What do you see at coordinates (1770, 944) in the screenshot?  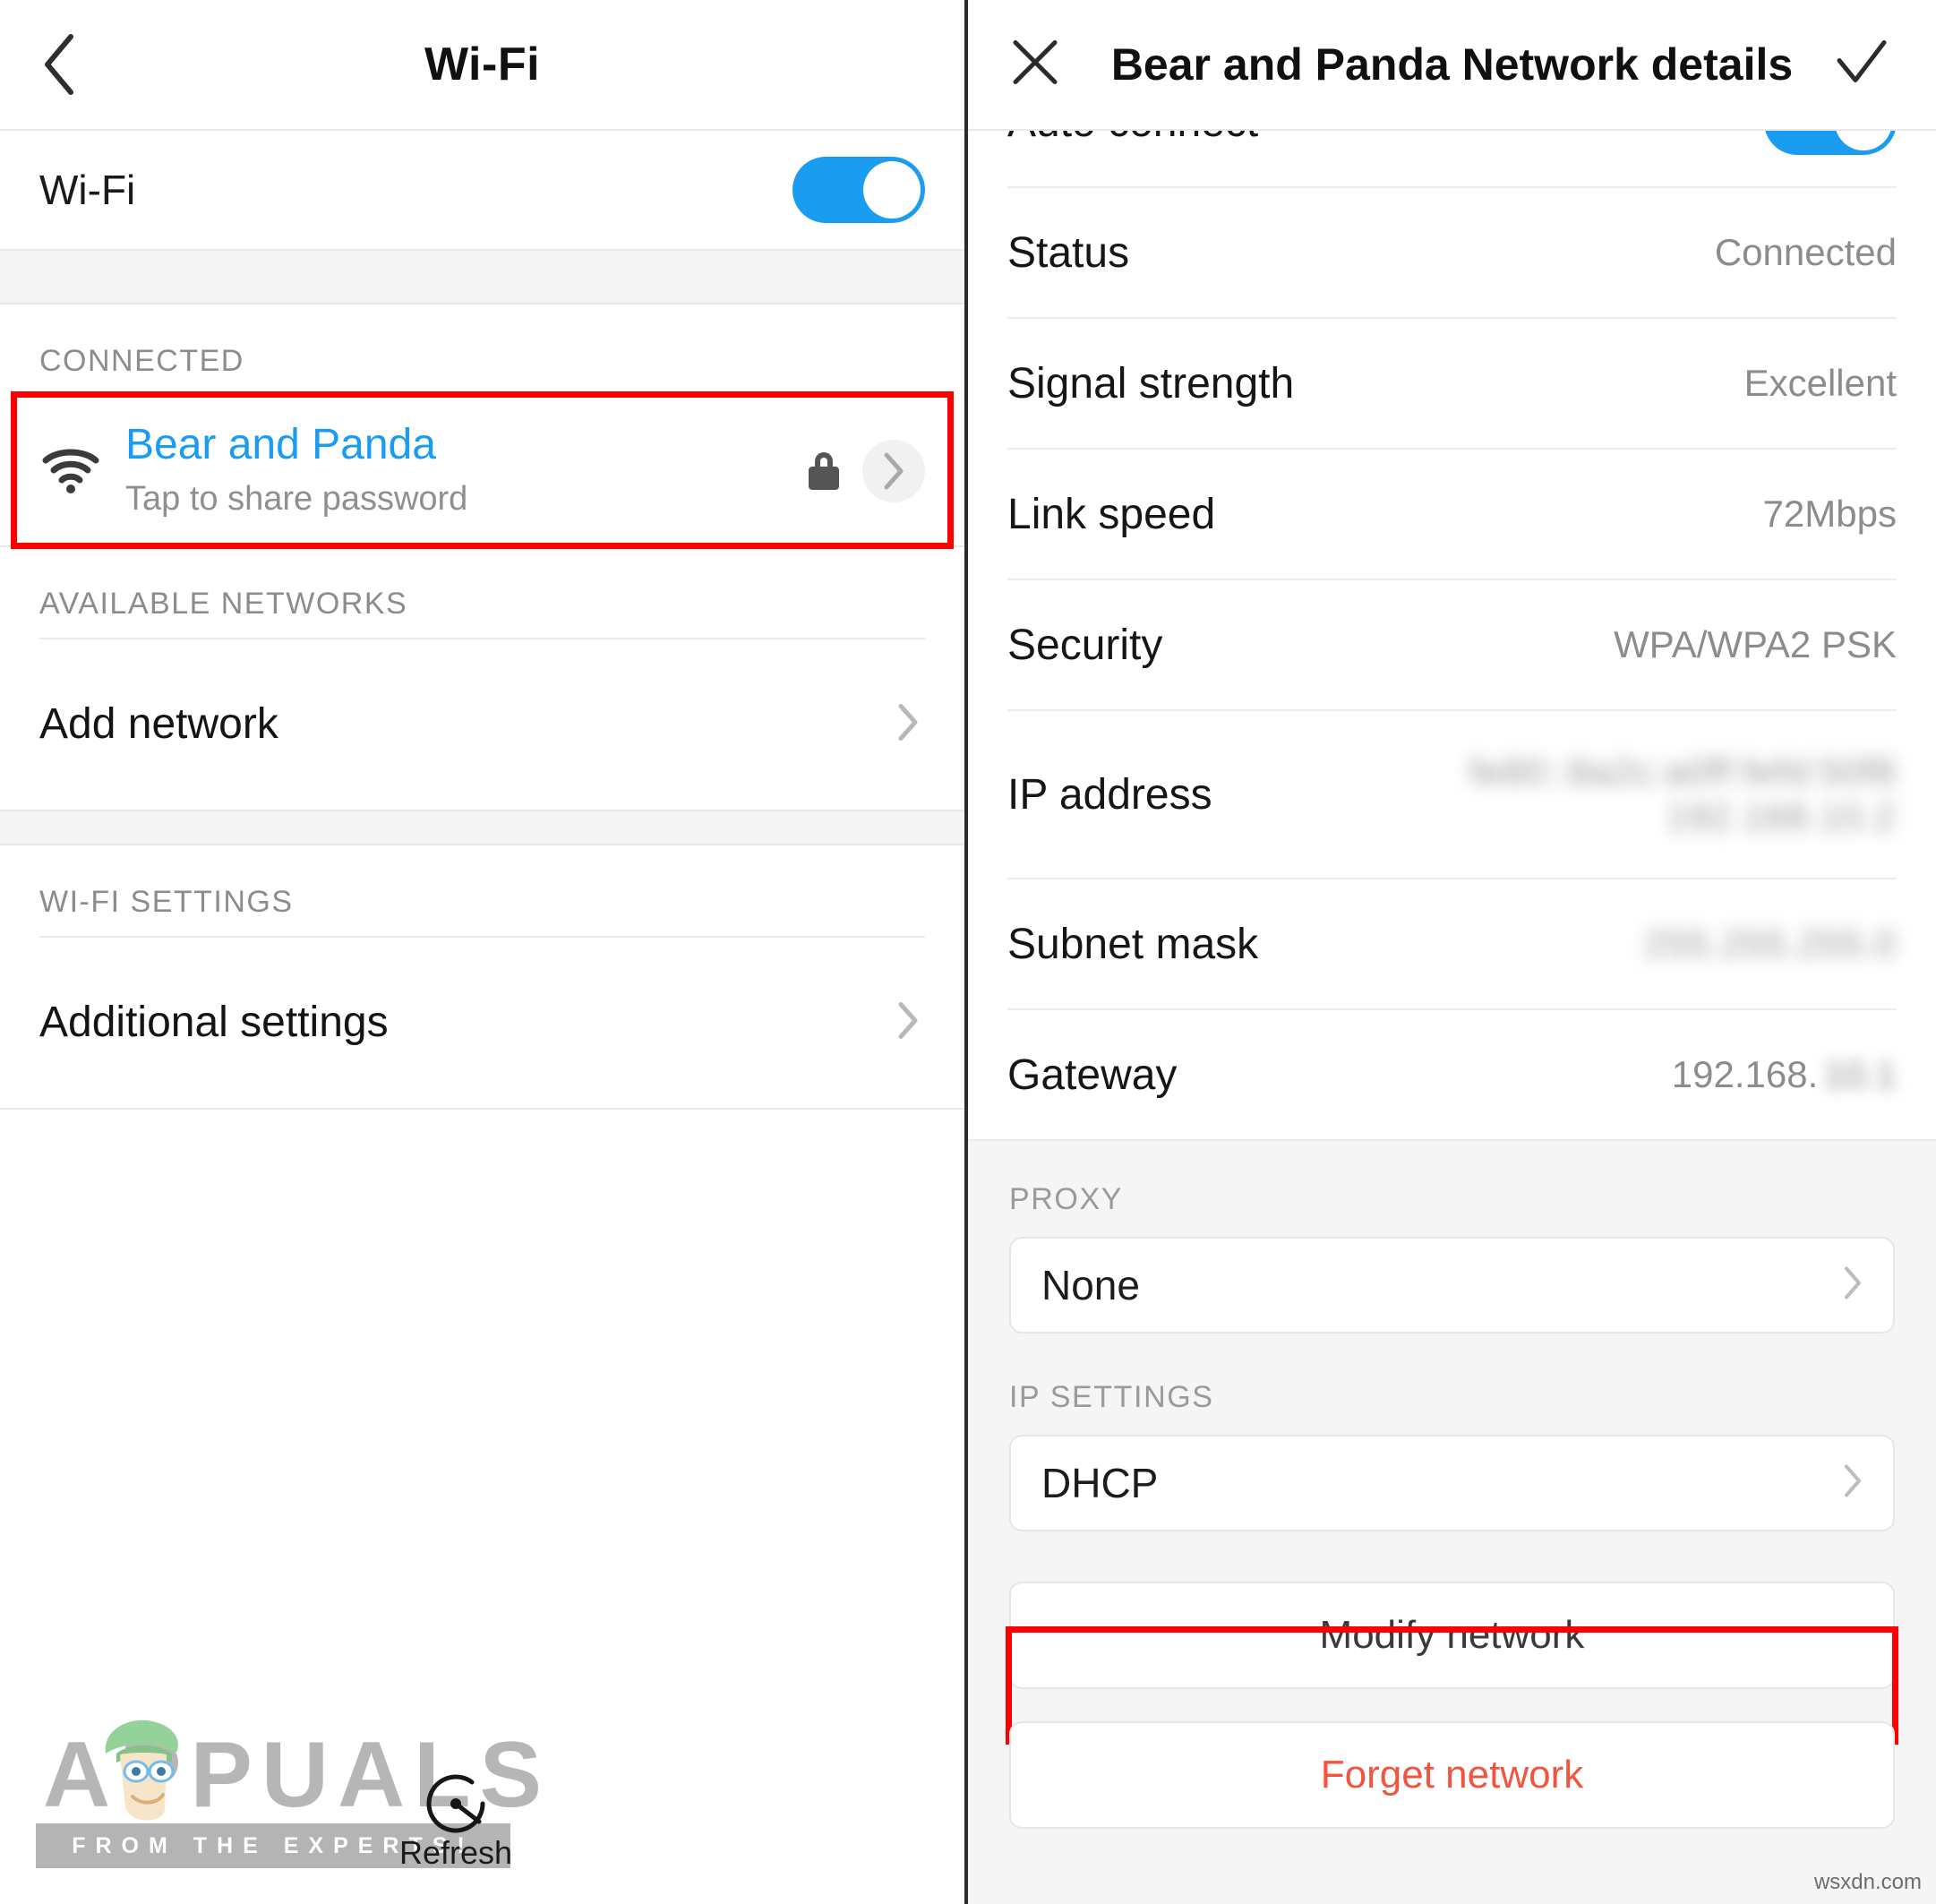 I see `subnet-mask-value: 255.255.255.0` at bounding box center [1770, 944].